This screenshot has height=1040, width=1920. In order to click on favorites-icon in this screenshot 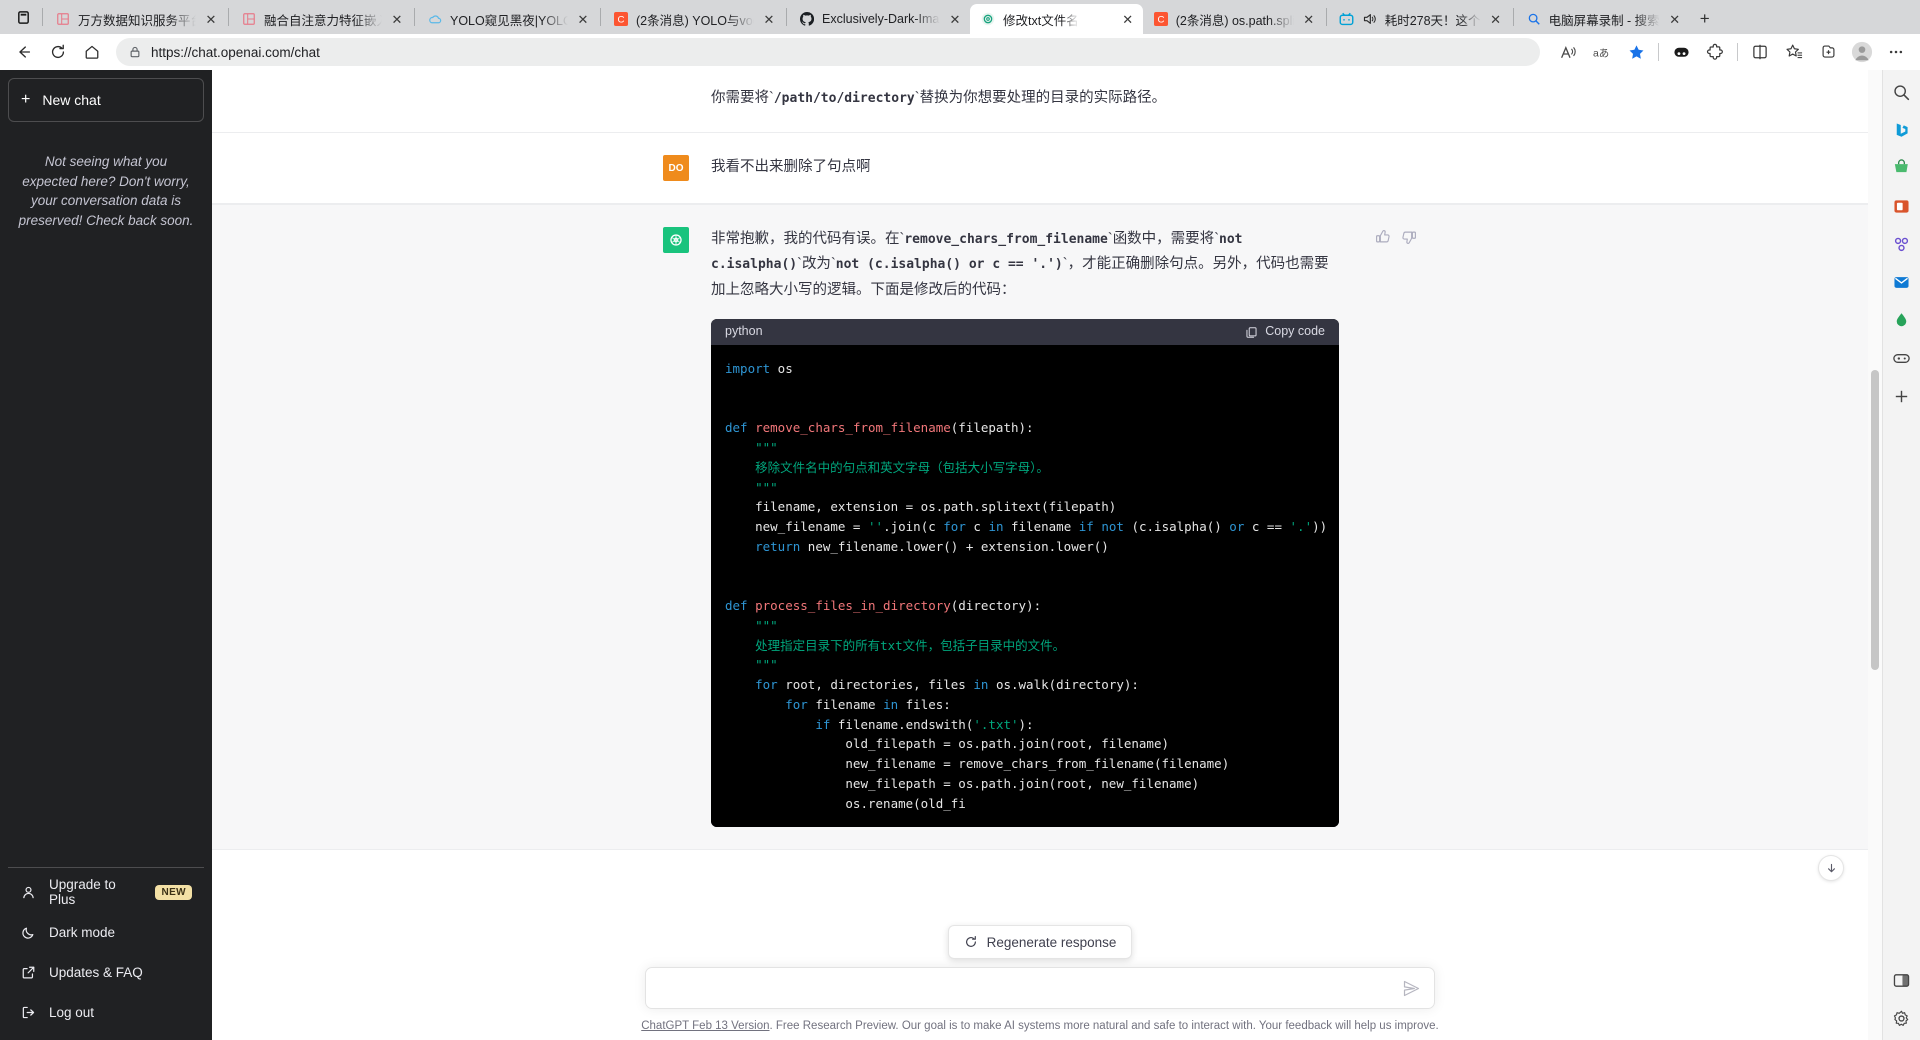, I will do `click(1794, 52)`.